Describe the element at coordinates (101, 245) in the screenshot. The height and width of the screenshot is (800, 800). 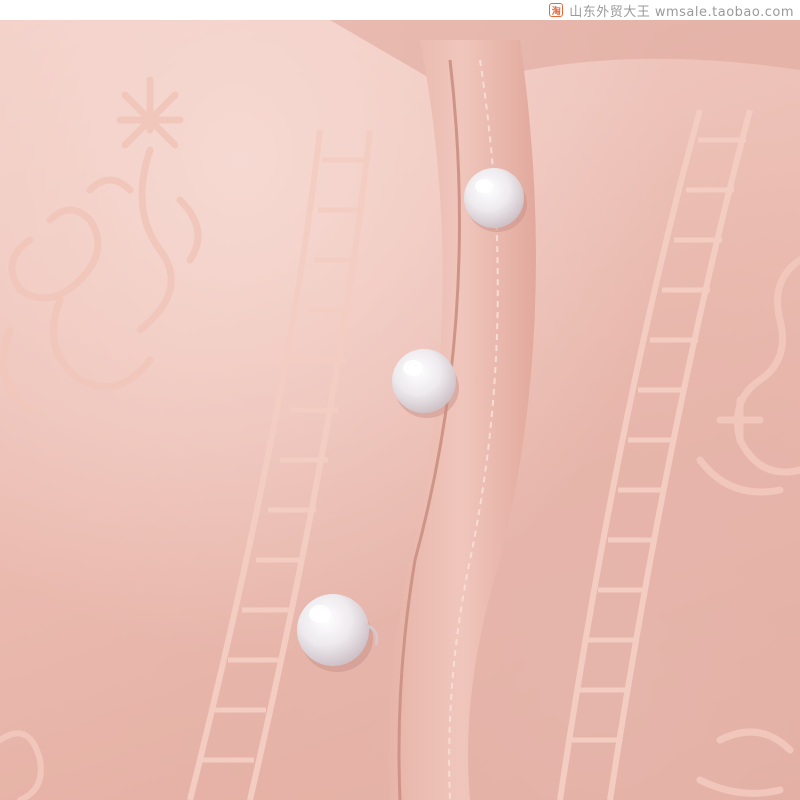
I see `floral-embroidery-left` at that location.